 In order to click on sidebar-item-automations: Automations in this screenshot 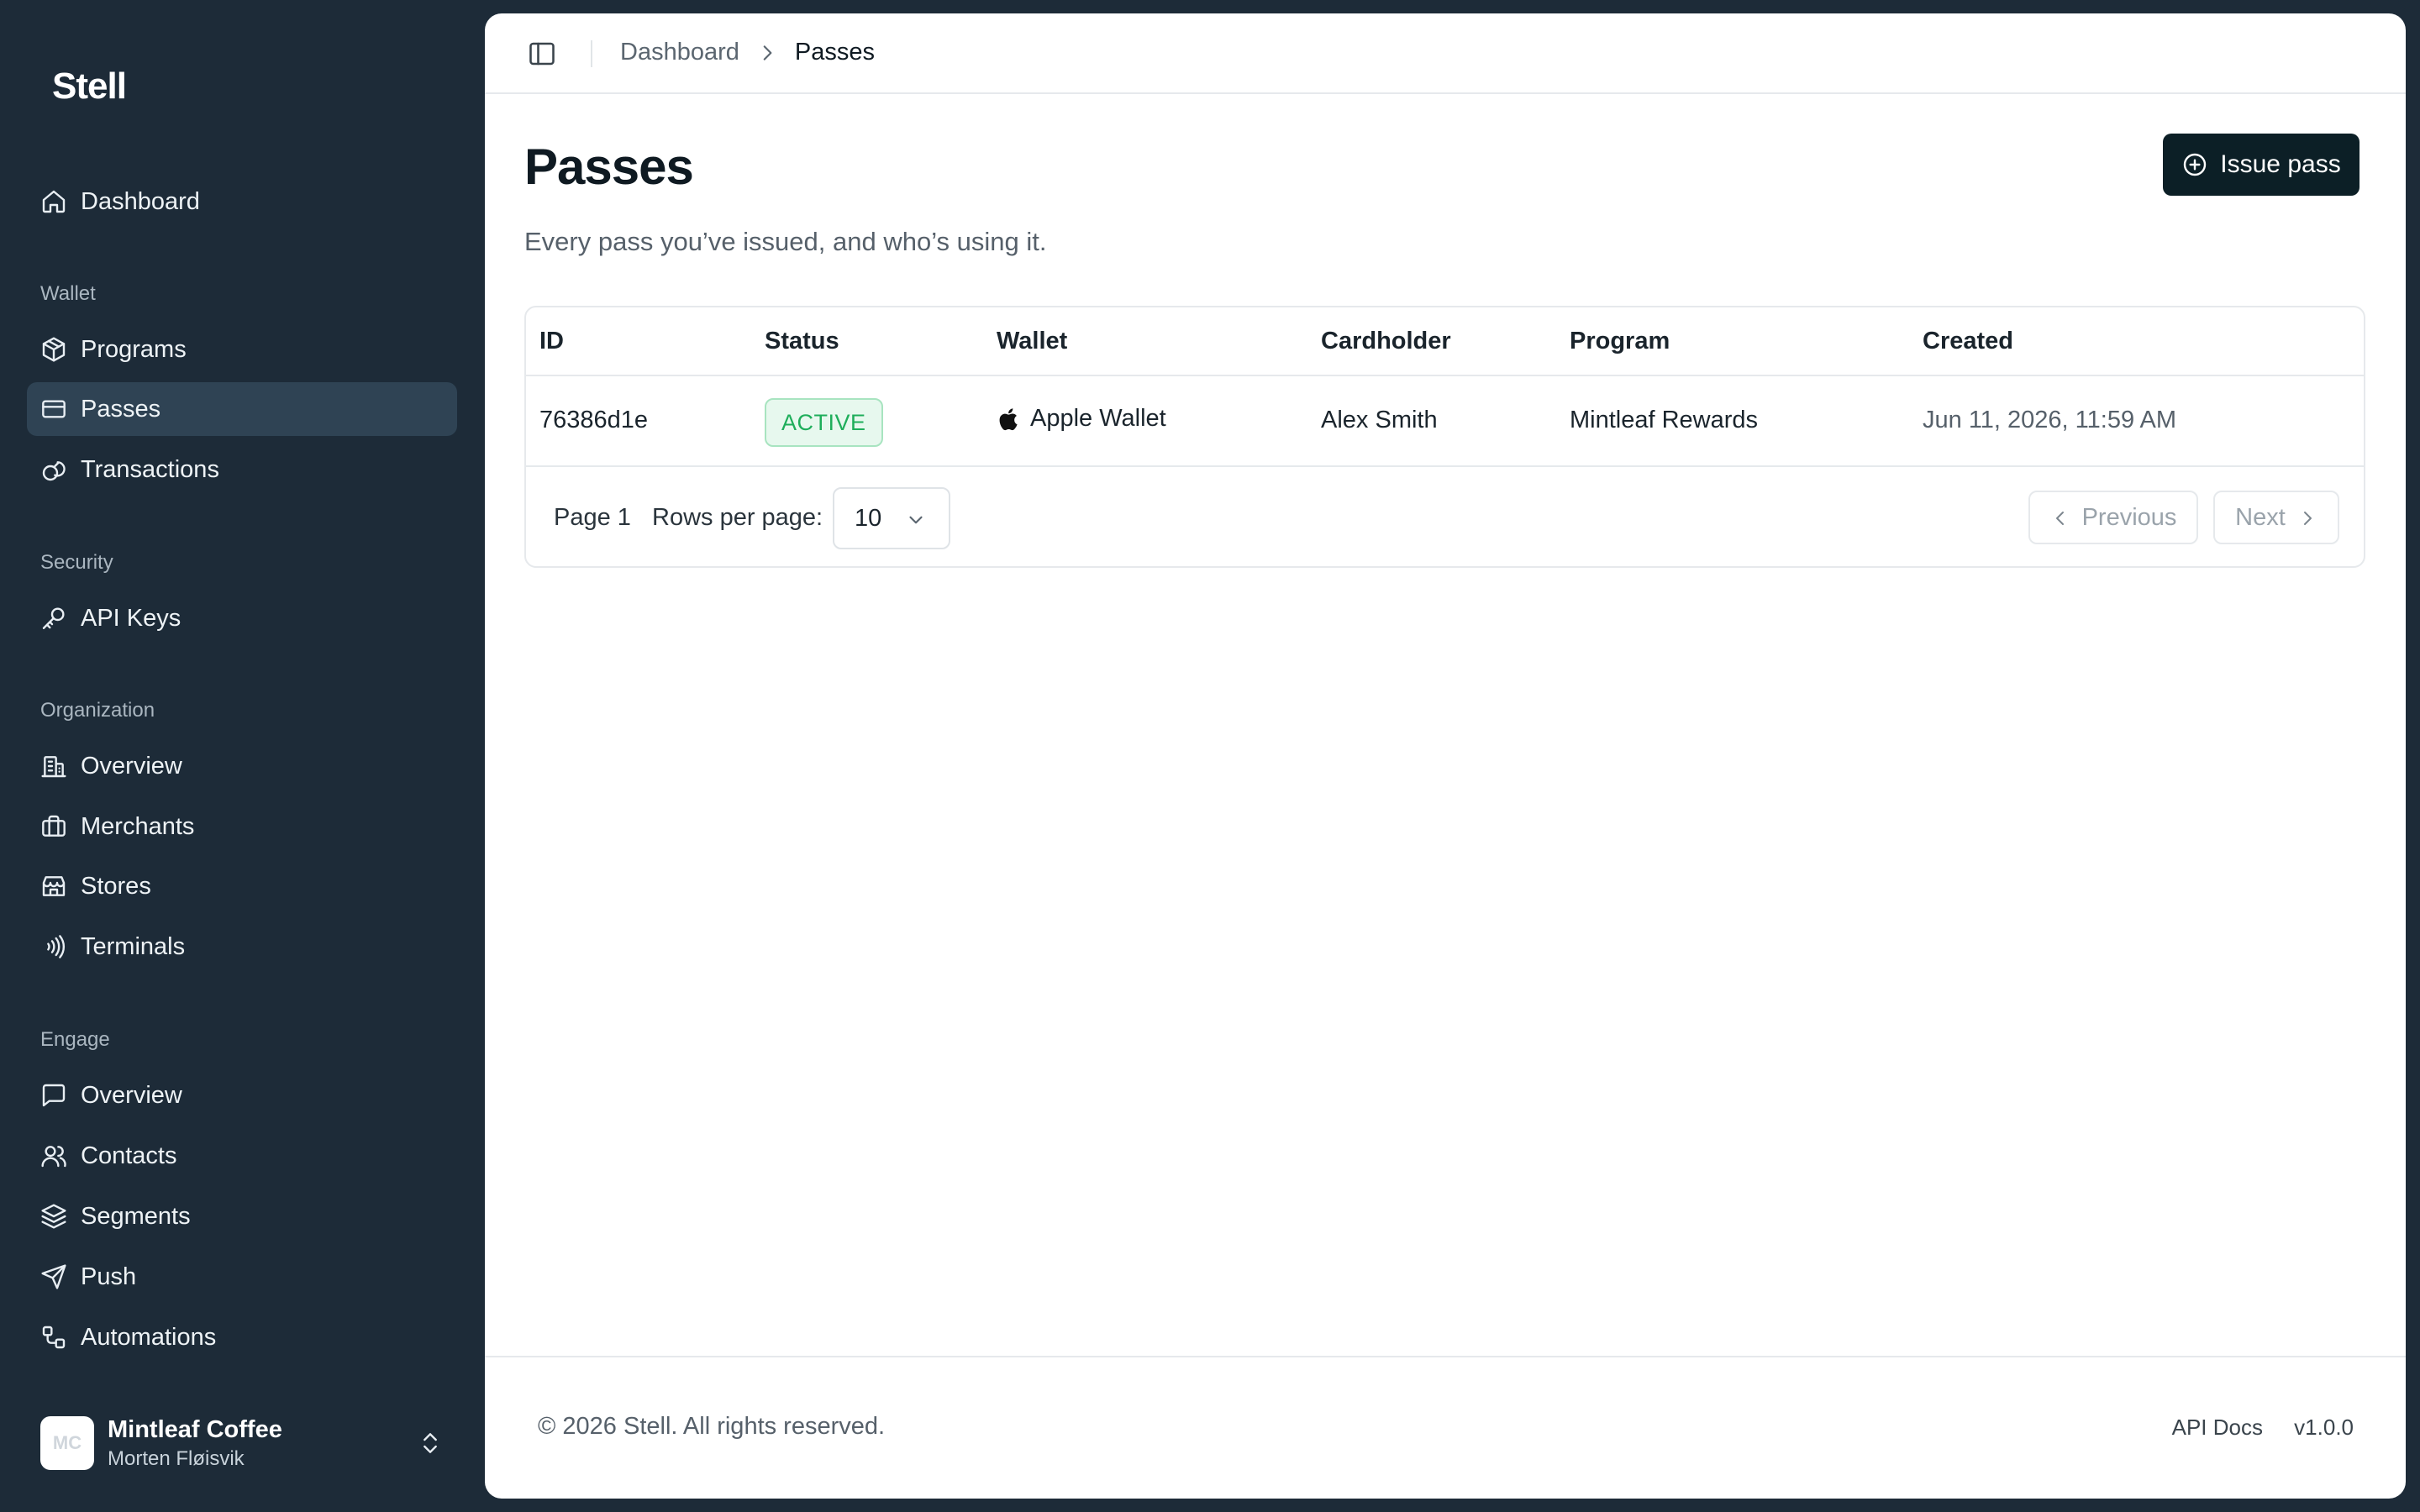, I will do `click(242, 1337)`.